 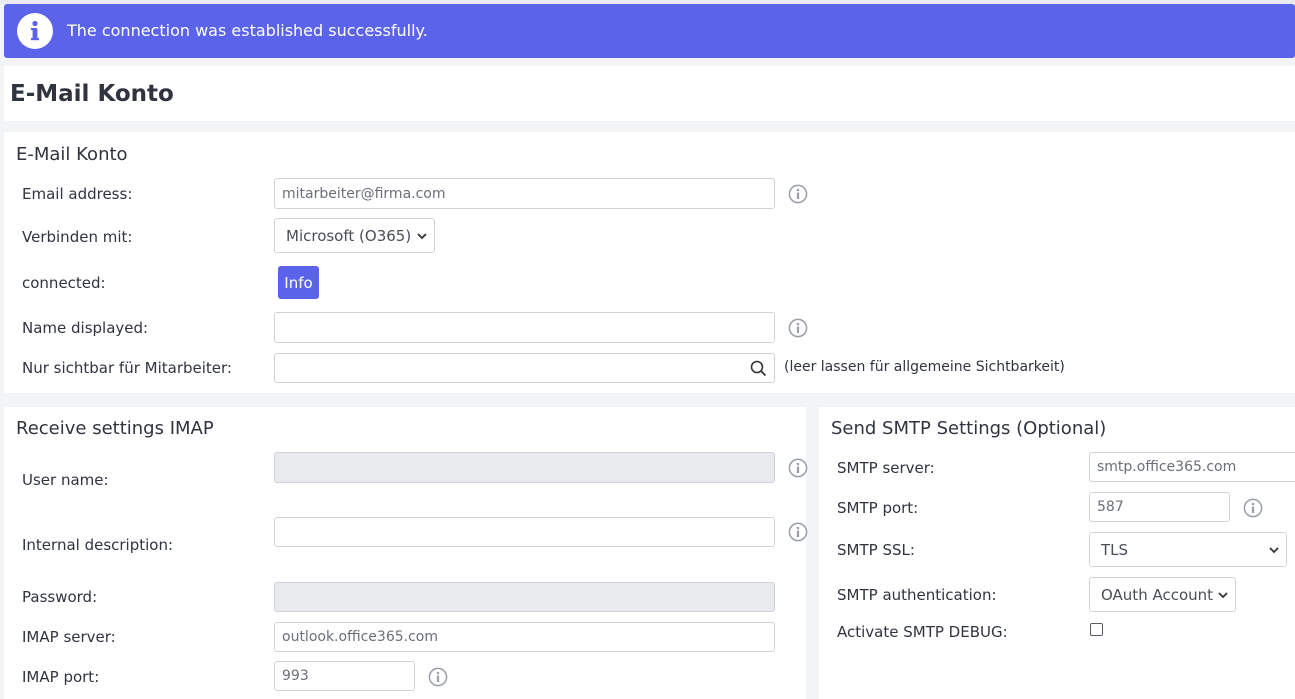 I want to click on email-help-icon, so click(x=798, y=194).